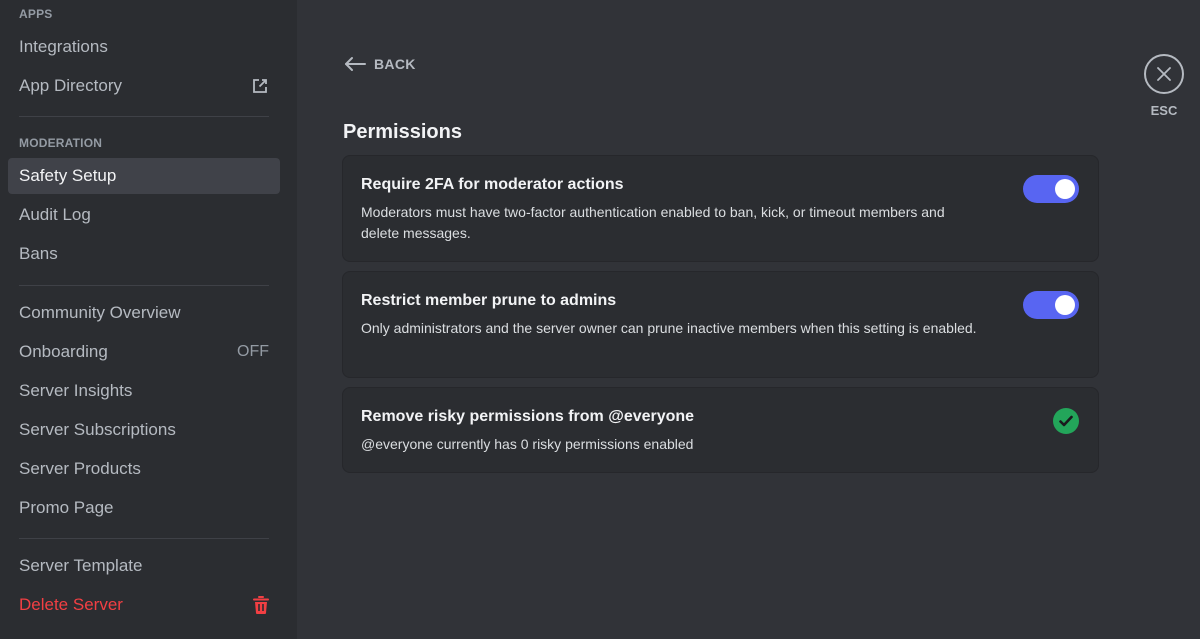  Describe the element at coordinates (70, 85) in the screenshot. I see `sidebar-item-label: App Directory` at that location.